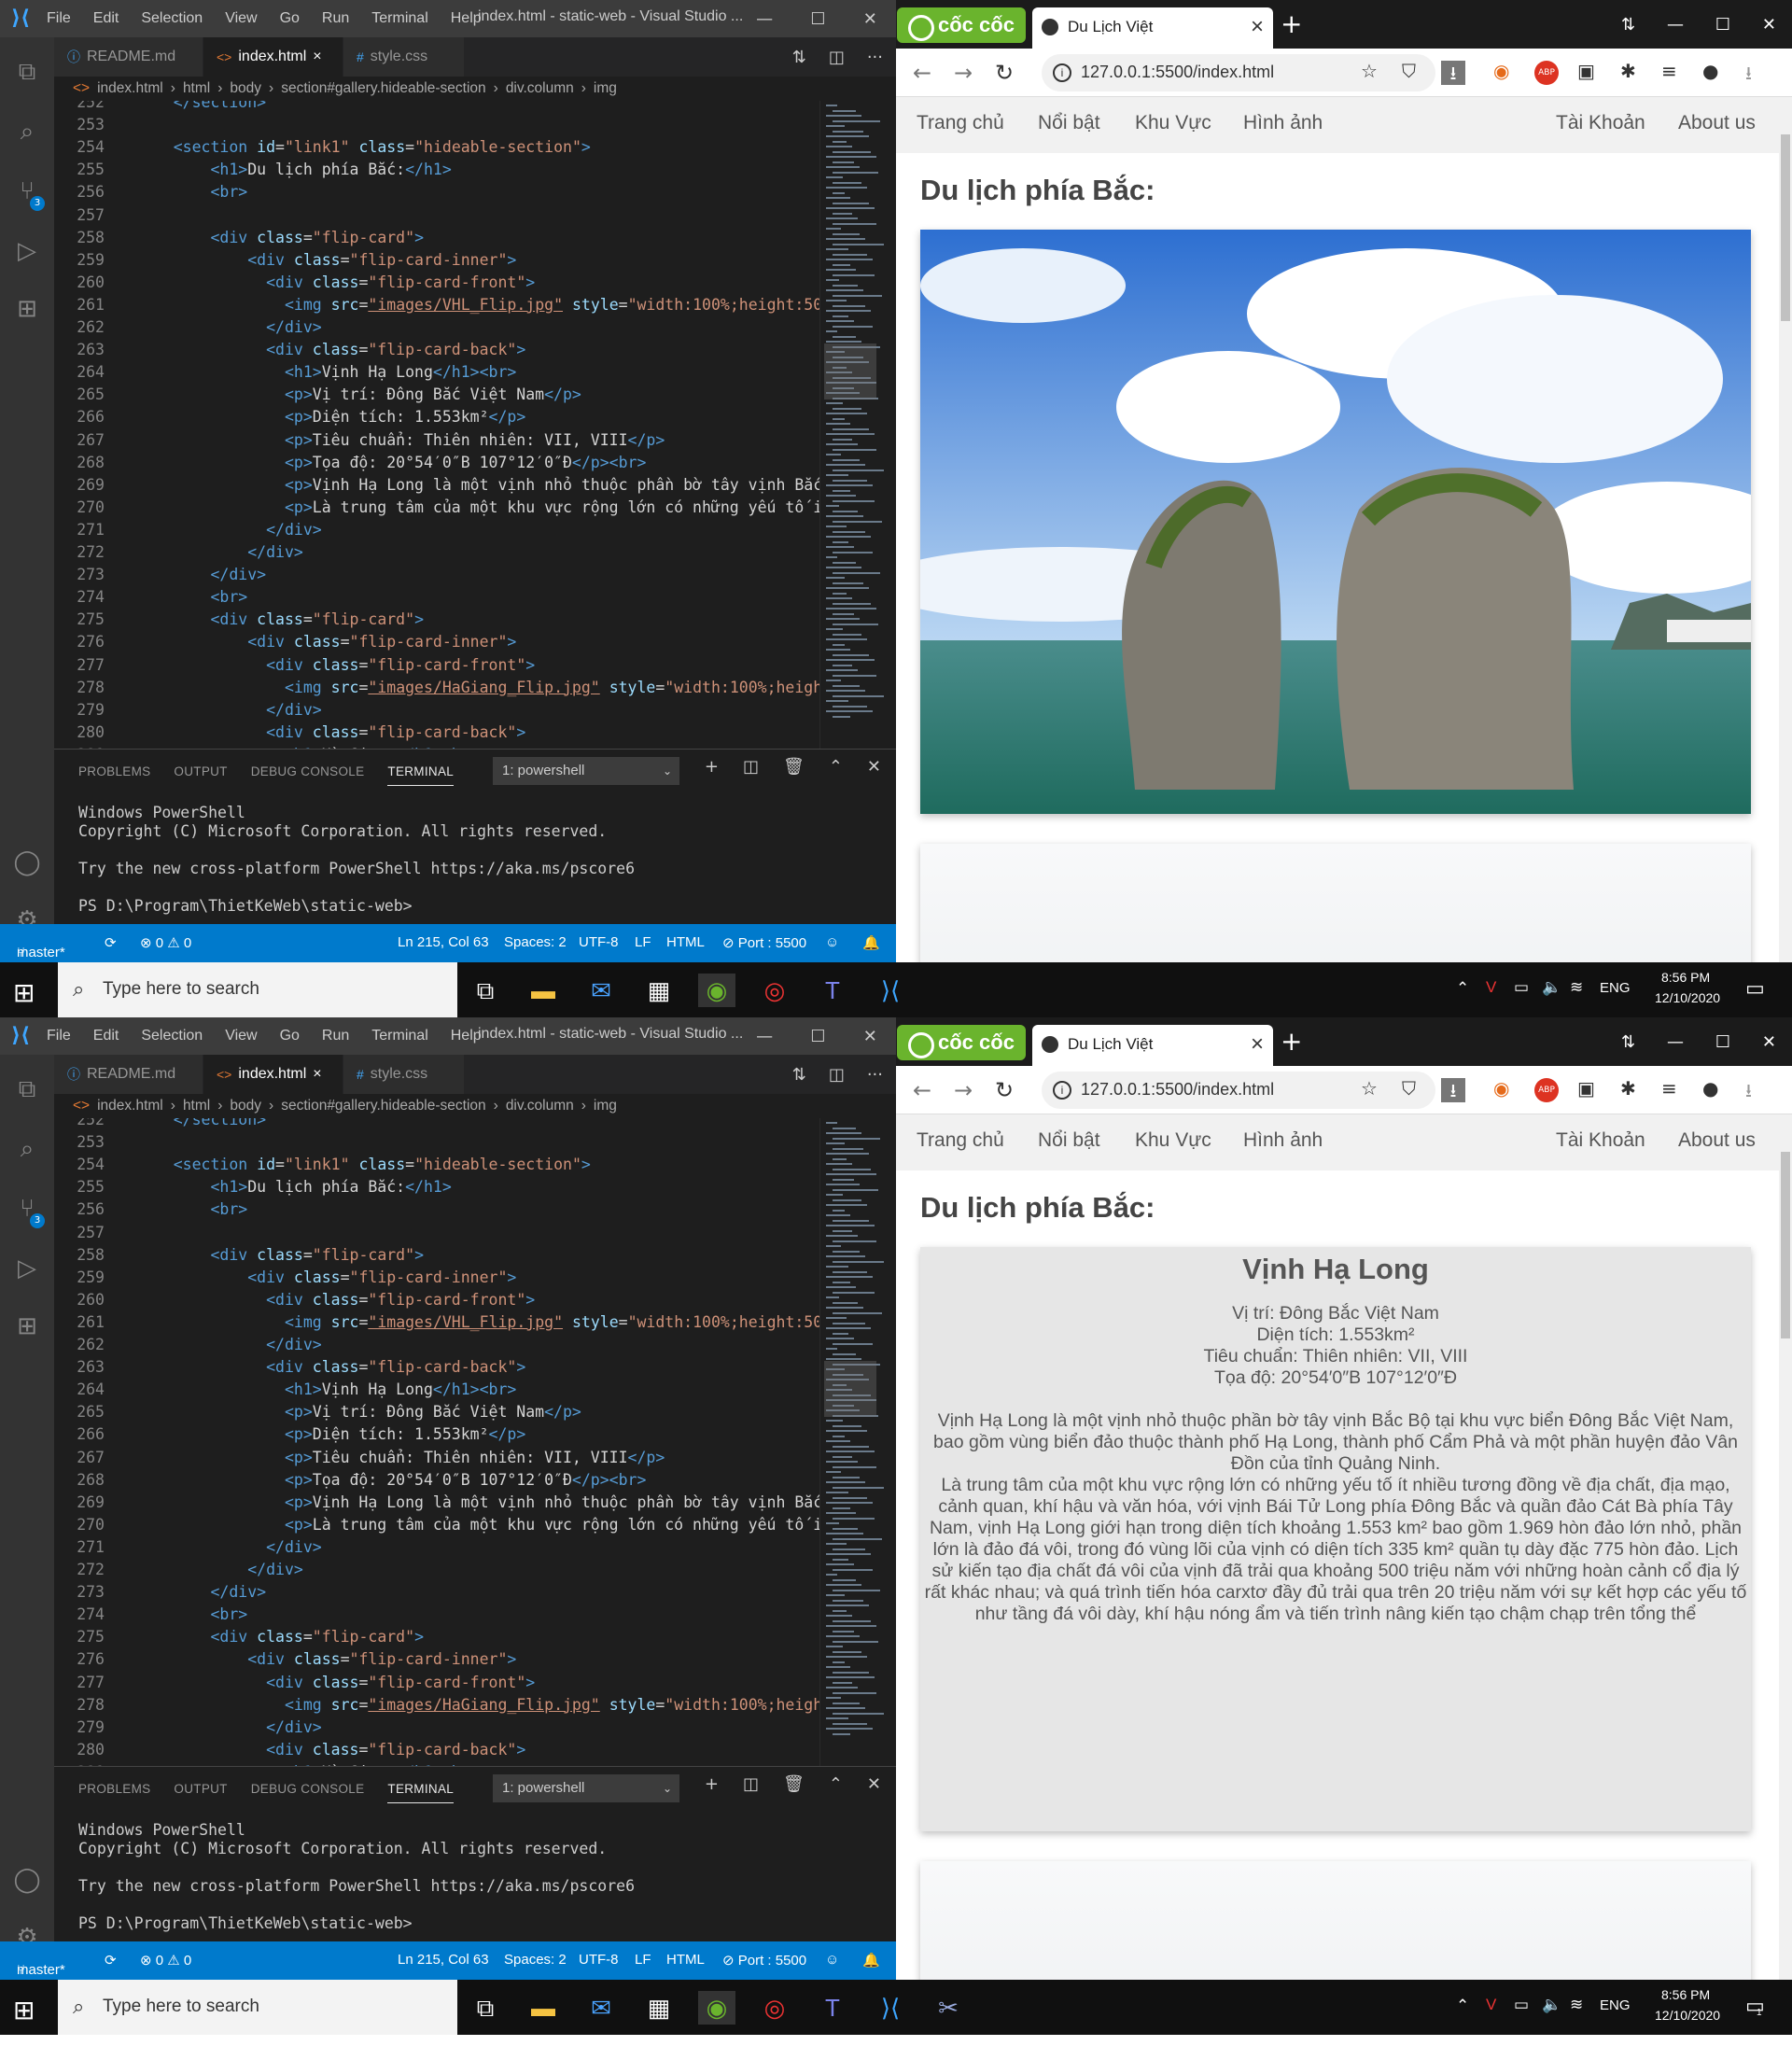 Image resolution: width=1792 pixels, height=2046 pixels. What do you see at coordinates (27, 1149) in the screenshot?
I see `search-icon: ⌕` at bounding box center [27, 1149].